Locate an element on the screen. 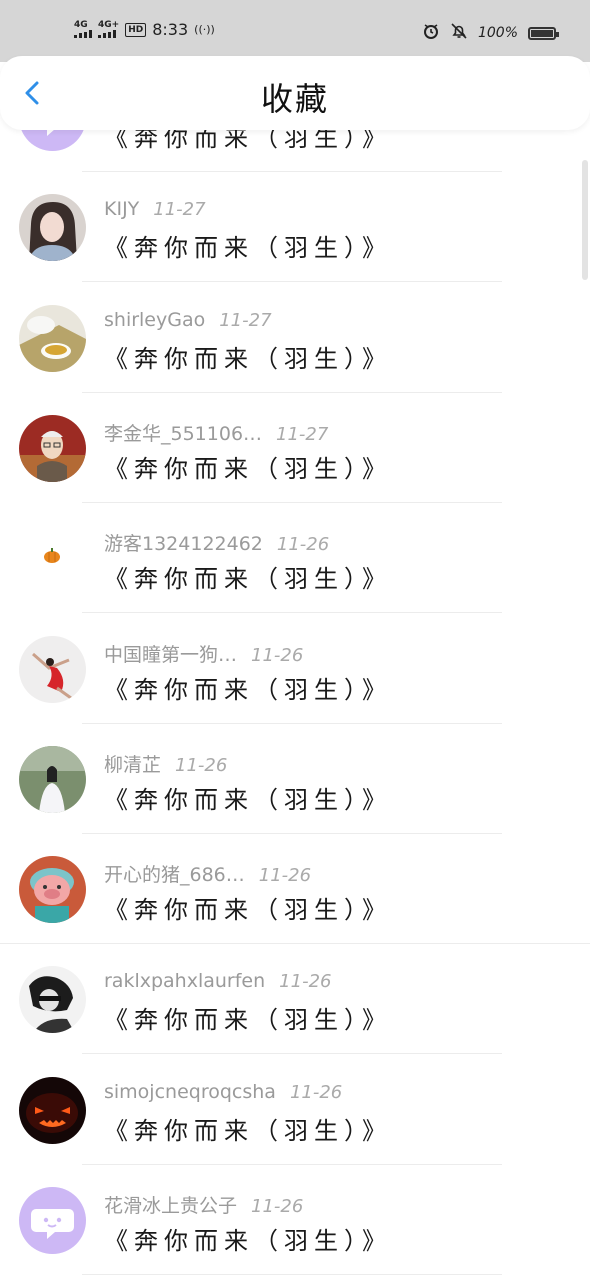 The image size is (590, 1280). user-name-text: 游客1324122462 is located at coordinates (183, 544).